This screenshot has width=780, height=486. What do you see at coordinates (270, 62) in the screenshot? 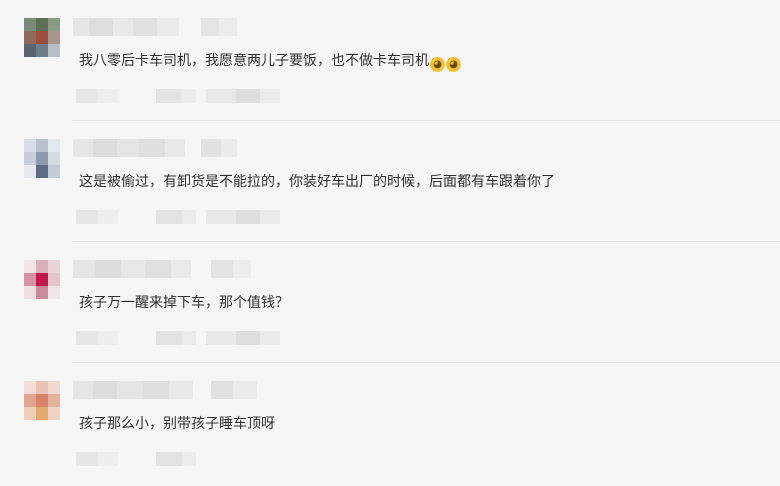
I see `comment-text: 我八零后卡车司机，我愿意两儿子要饭，也不做卡车司机 ◕ ◕` at bounding box center [270, 62].